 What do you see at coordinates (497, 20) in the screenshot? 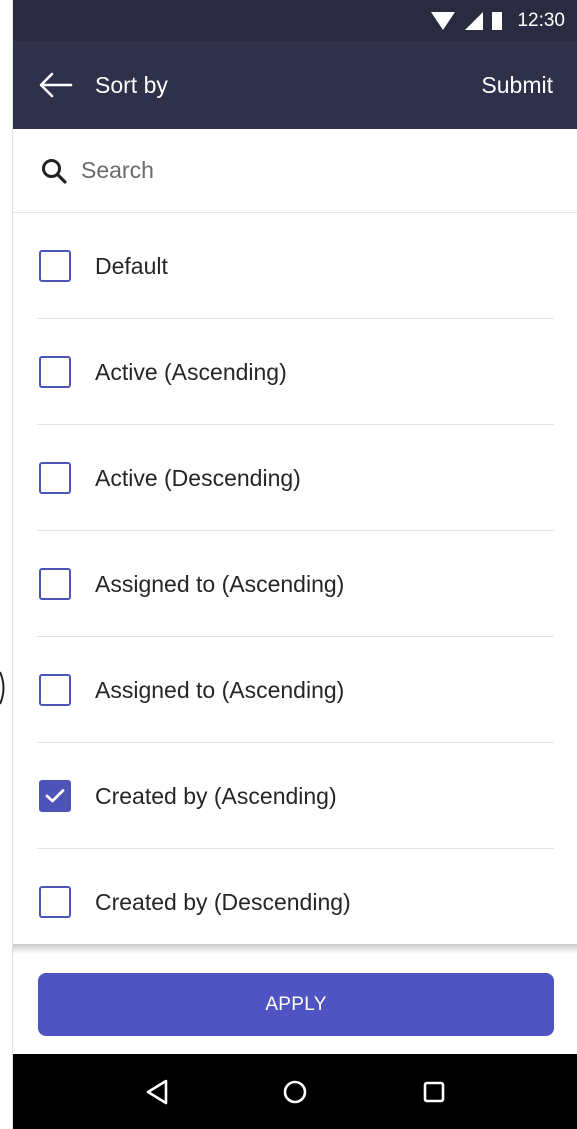
I see `battery-icon` at bounding box center [497, 20].